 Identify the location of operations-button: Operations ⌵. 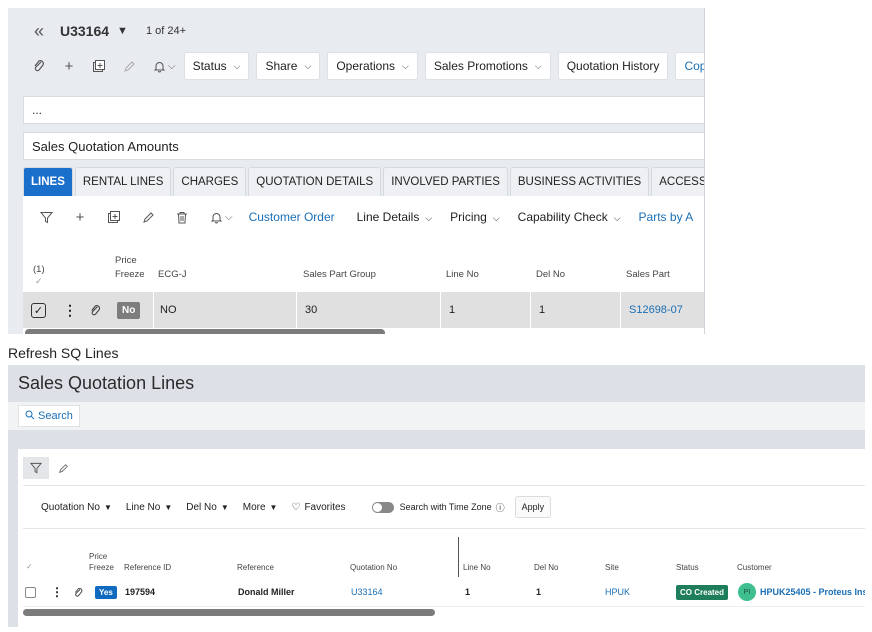
(372, 66).